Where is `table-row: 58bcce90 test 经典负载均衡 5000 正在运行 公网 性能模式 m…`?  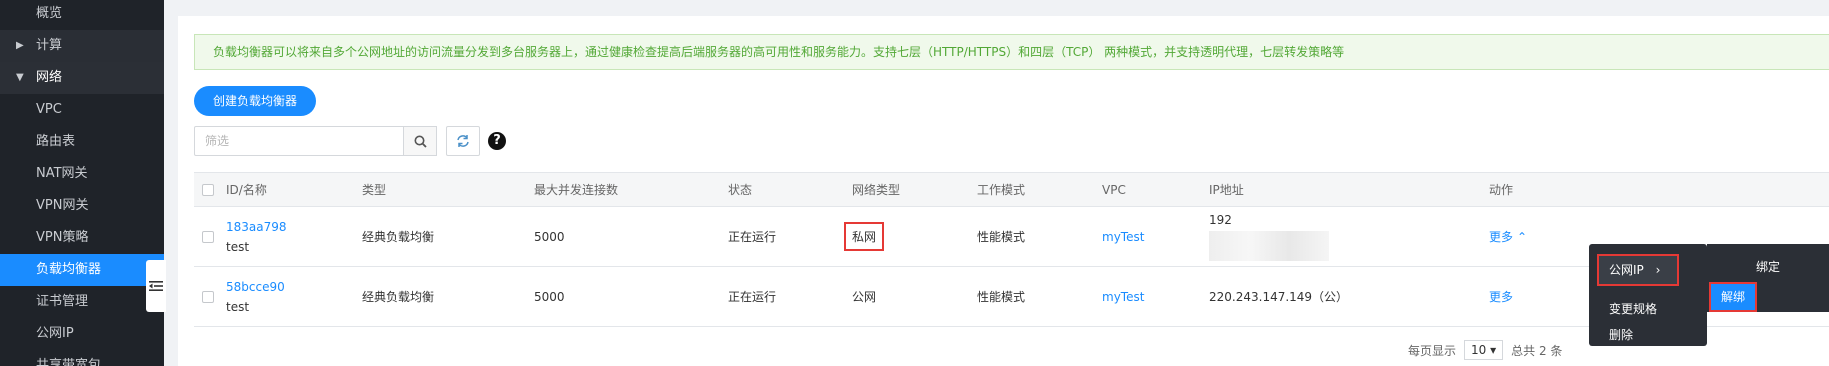
table-row: 58bcce90 test 经典负载均衡 5000 正在运行 公网 性能模式 m… is located at coordinates (1011, 297).